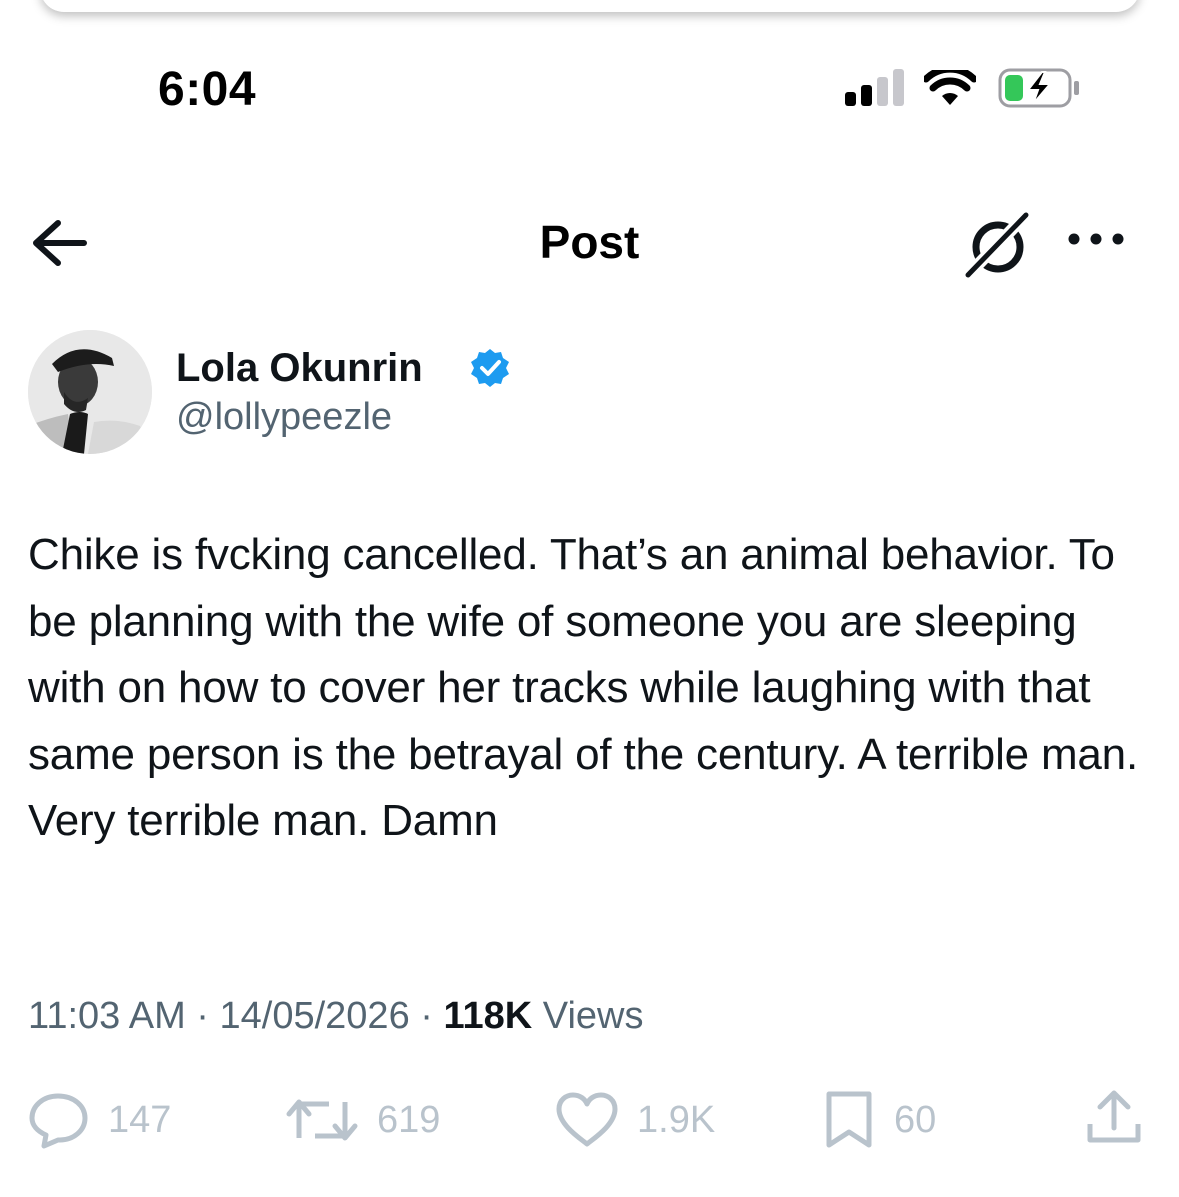 Image resolution: width=1179 pixels, height=1197 pixels. I want to click on verified-badge-icon, so click(490, 368).